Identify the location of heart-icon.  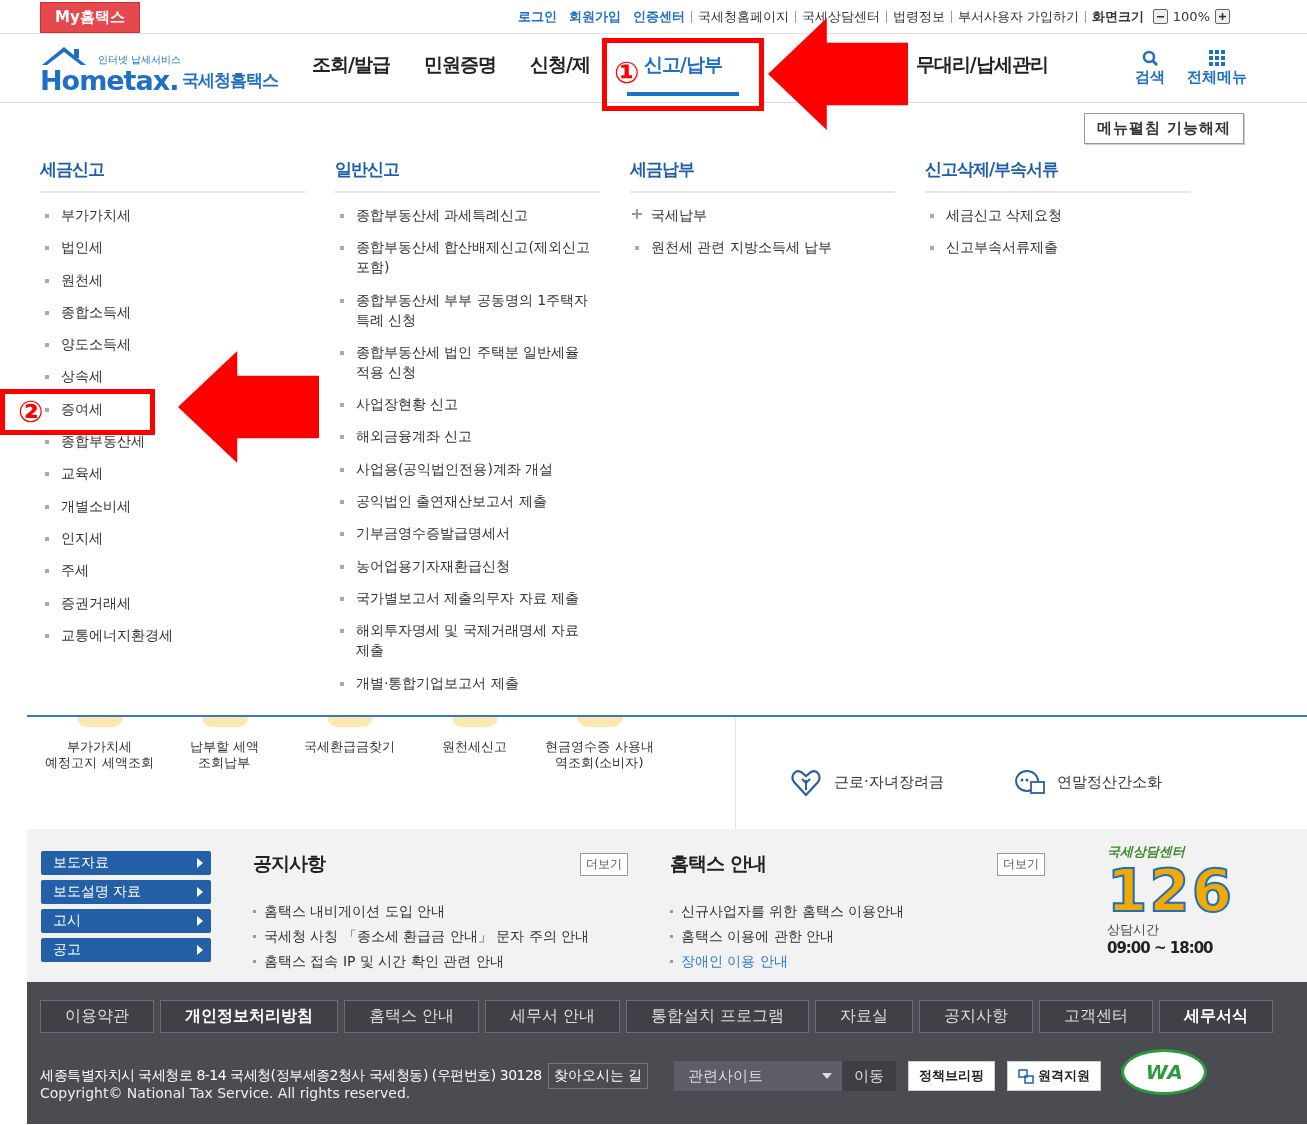
(806, 782).